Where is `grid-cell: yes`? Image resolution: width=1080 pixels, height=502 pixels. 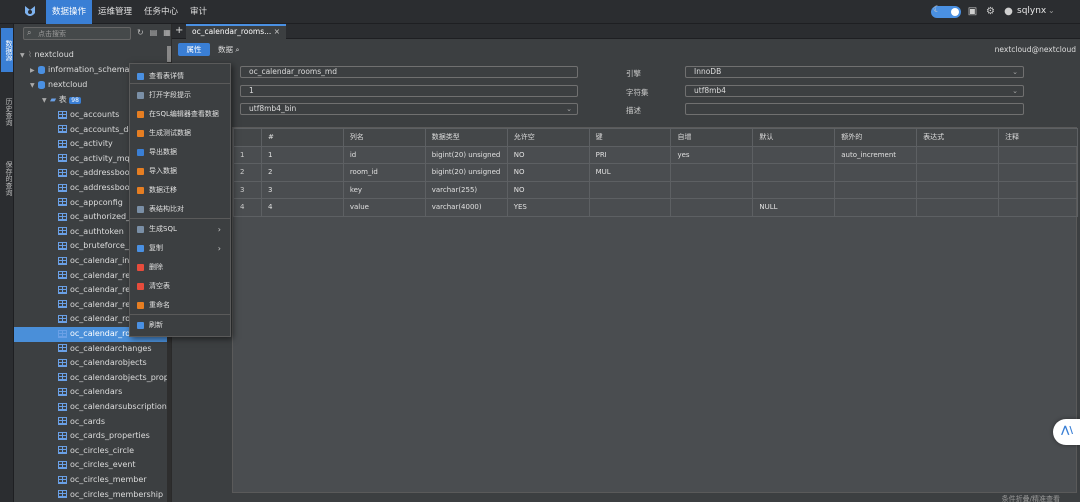
grid-cell: yes is located at coordinates (712, 154).